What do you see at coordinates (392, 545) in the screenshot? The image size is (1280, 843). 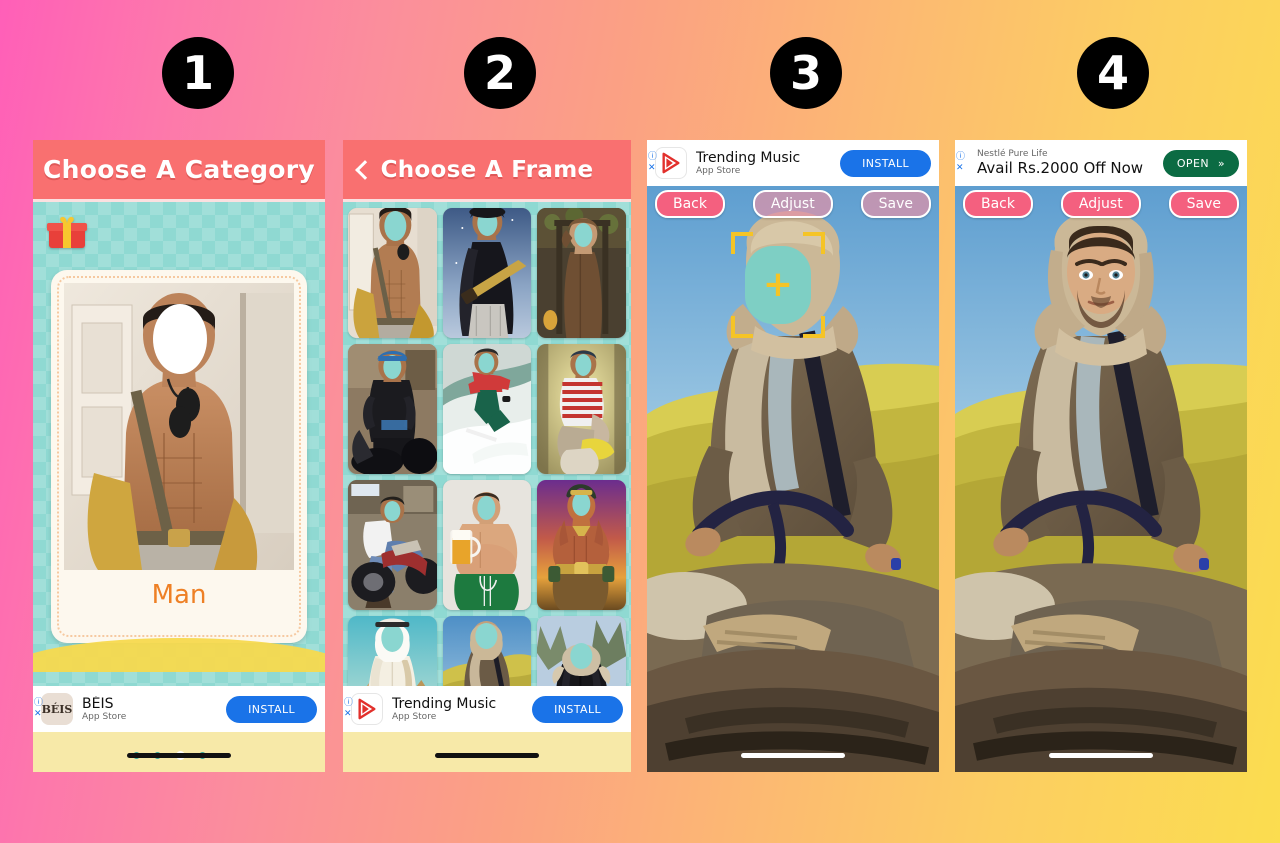 I see `frame-thumb-motorcycle-rider` at bounding box center [392, 545].